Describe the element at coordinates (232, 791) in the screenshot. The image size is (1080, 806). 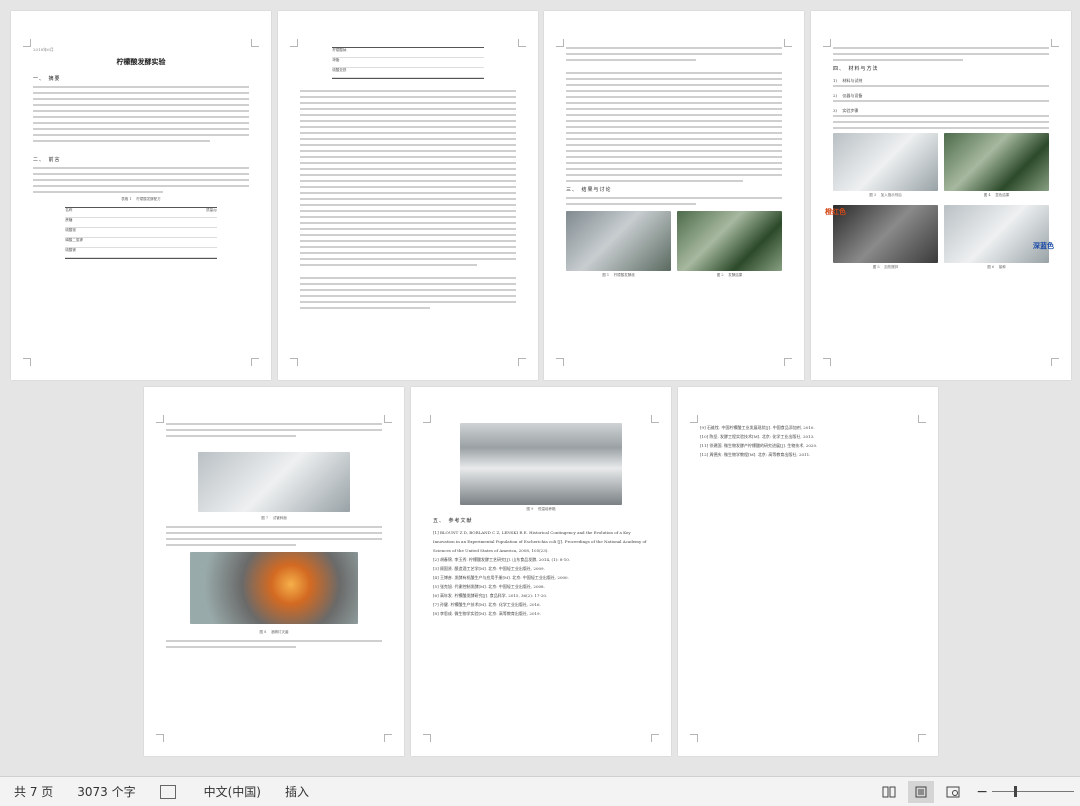
I see `language-indicator: 中文(中国)` at that location.